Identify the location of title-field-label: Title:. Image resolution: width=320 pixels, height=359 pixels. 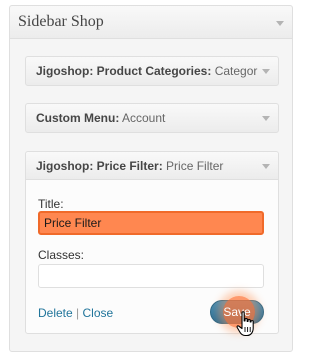
(51, 204).